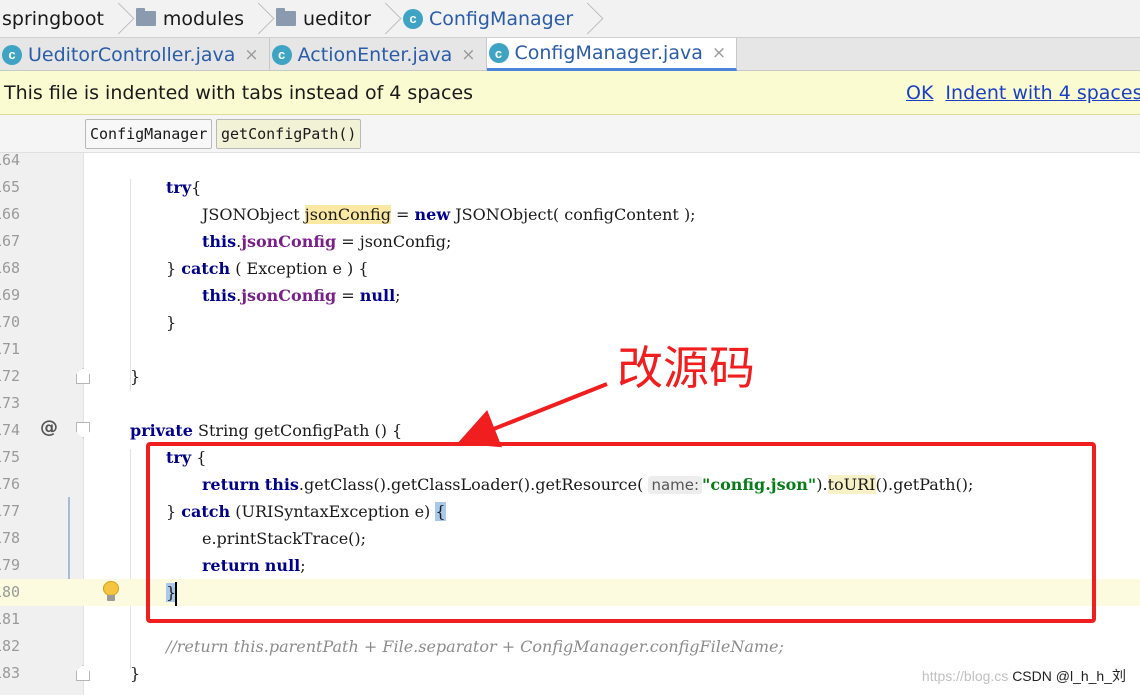 The height and width of the screenshot is (695, 1140). I want to click on annotation-label: 改源码, so click(686, 368).